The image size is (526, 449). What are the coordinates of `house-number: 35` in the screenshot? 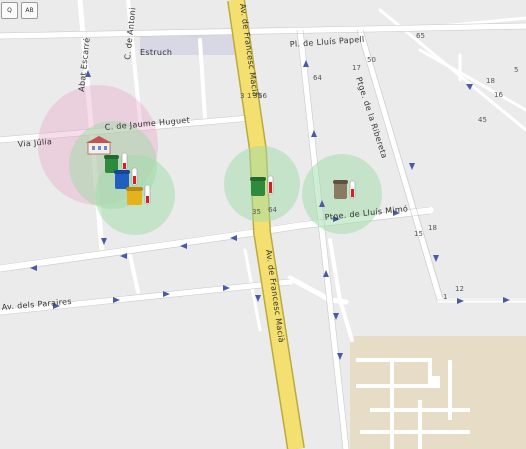 It's located at (256, 212).